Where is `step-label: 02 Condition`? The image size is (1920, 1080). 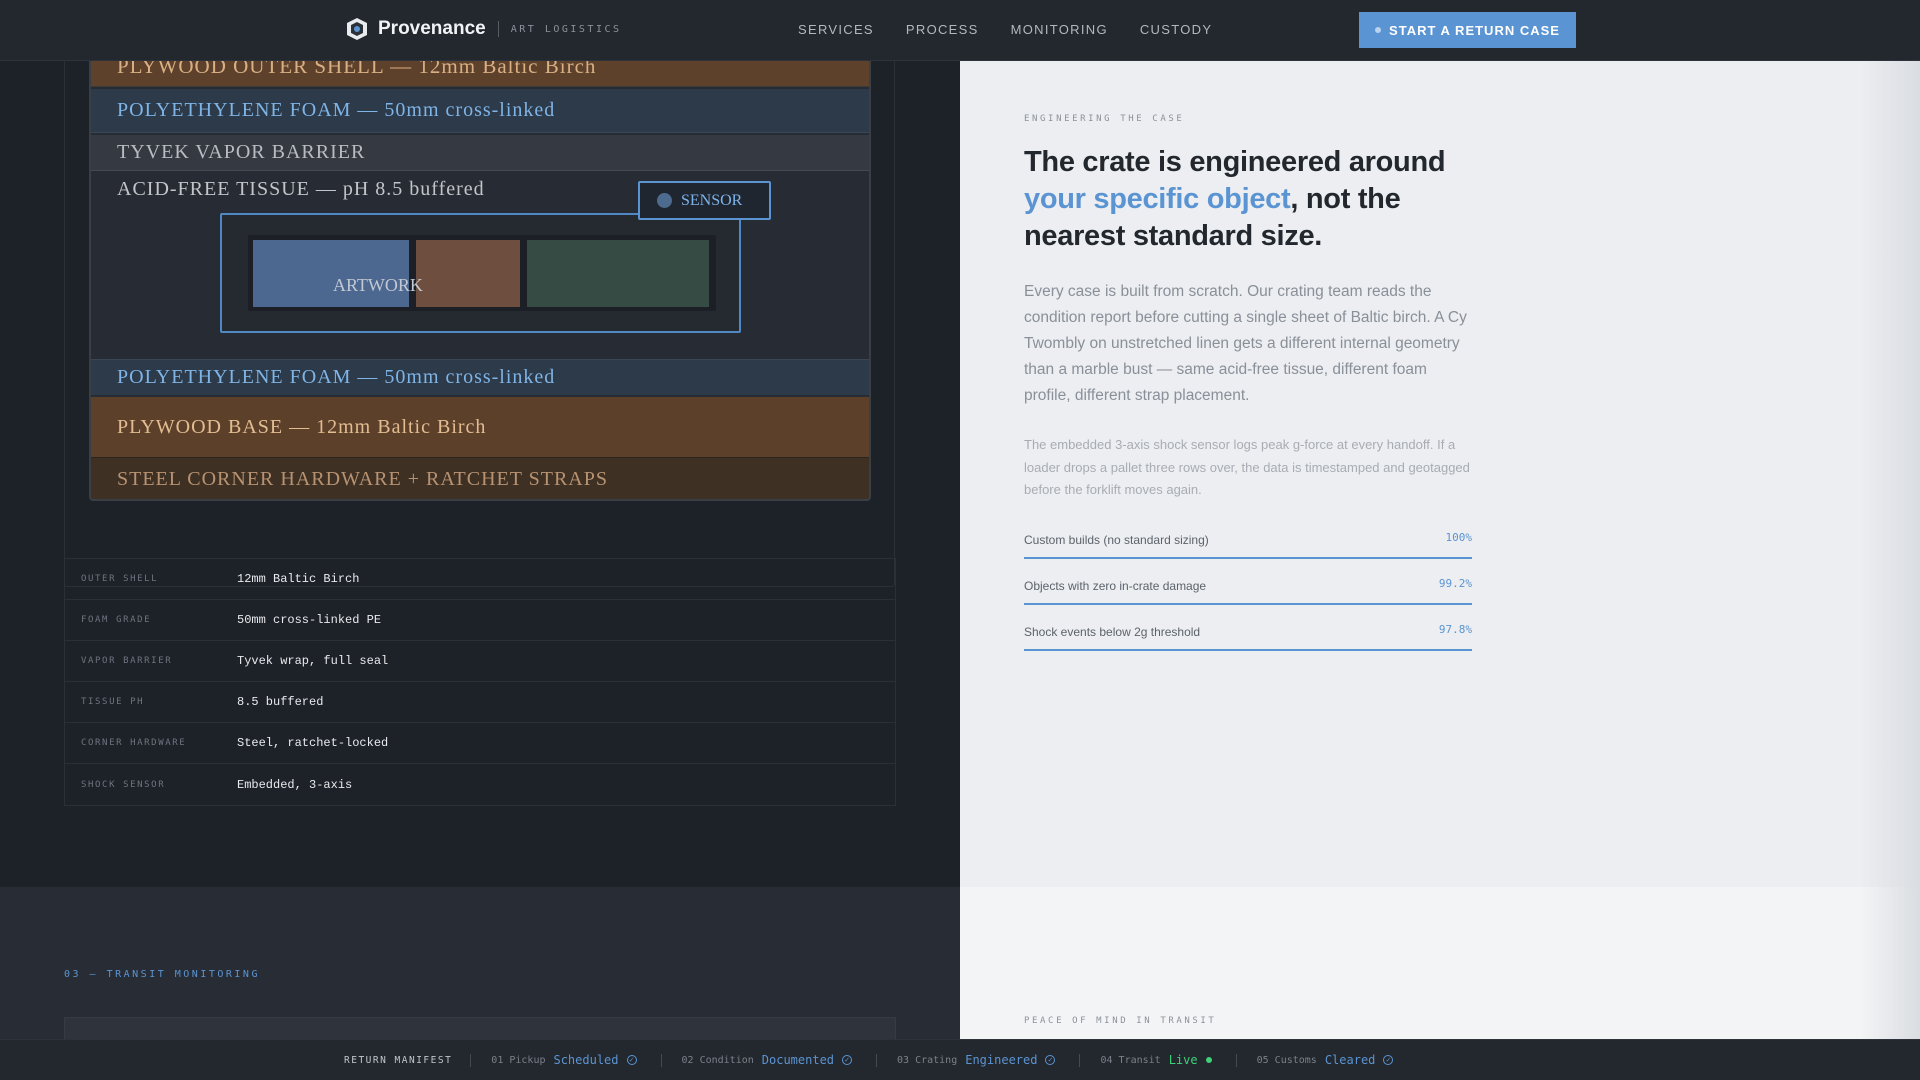
step-label: 02 Condition is located at coordinates (717, 1060).